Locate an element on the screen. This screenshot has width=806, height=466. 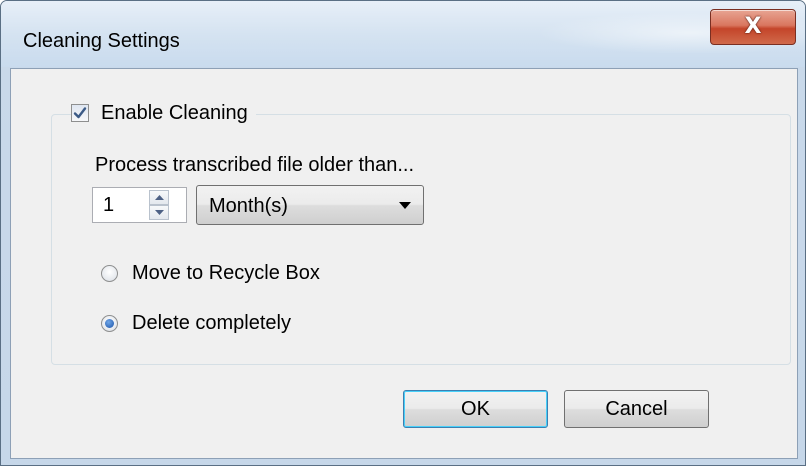
enable-cleaning-label: Enable Cleaning is located at coordinates (174, 112).